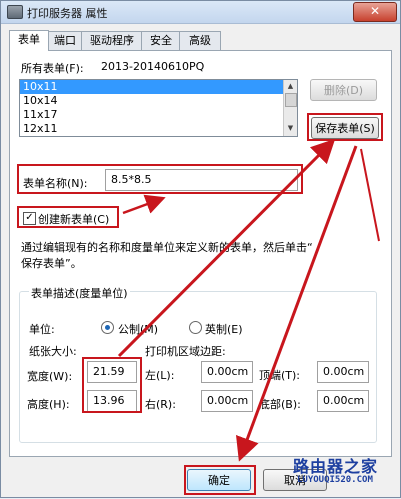  Describe the element at coordinates (68, 217) in the screenshot. I see `highlight-create-new` at that location.